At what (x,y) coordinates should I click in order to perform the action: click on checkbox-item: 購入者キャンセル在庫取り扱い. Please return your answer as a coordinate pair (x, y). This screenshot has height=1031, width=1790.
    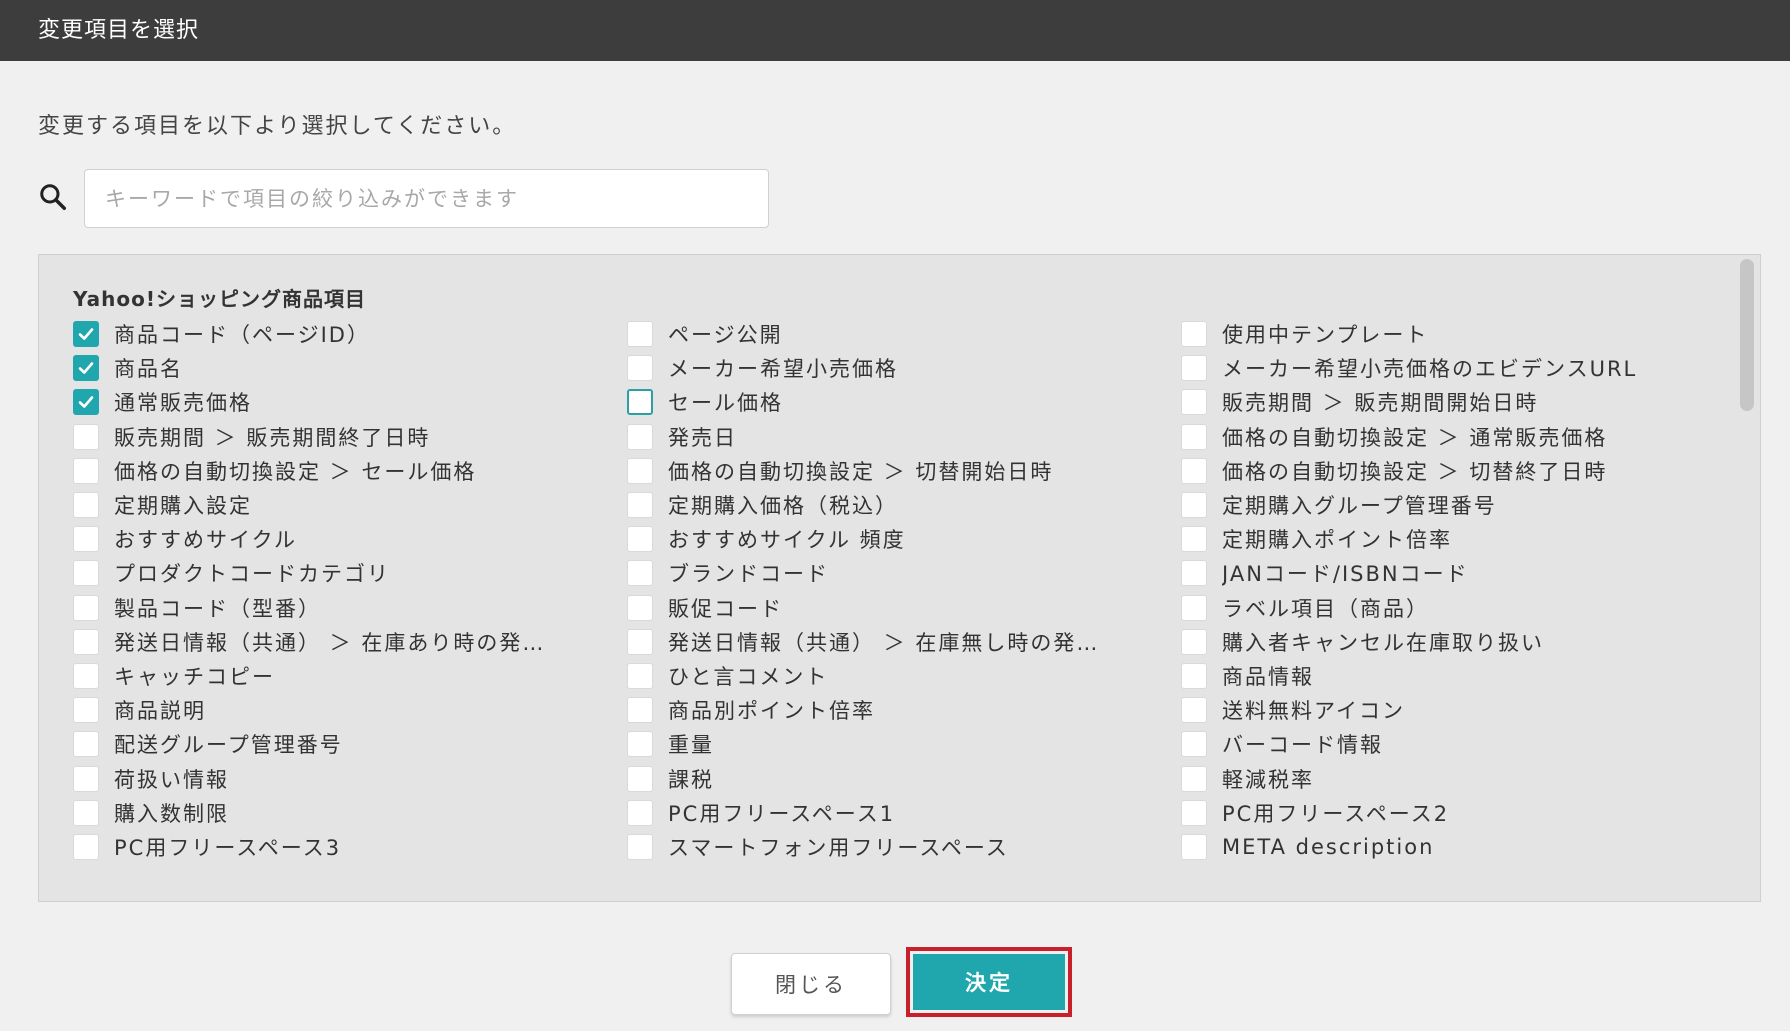
    Looking at the image, I should click on (1457, 642).